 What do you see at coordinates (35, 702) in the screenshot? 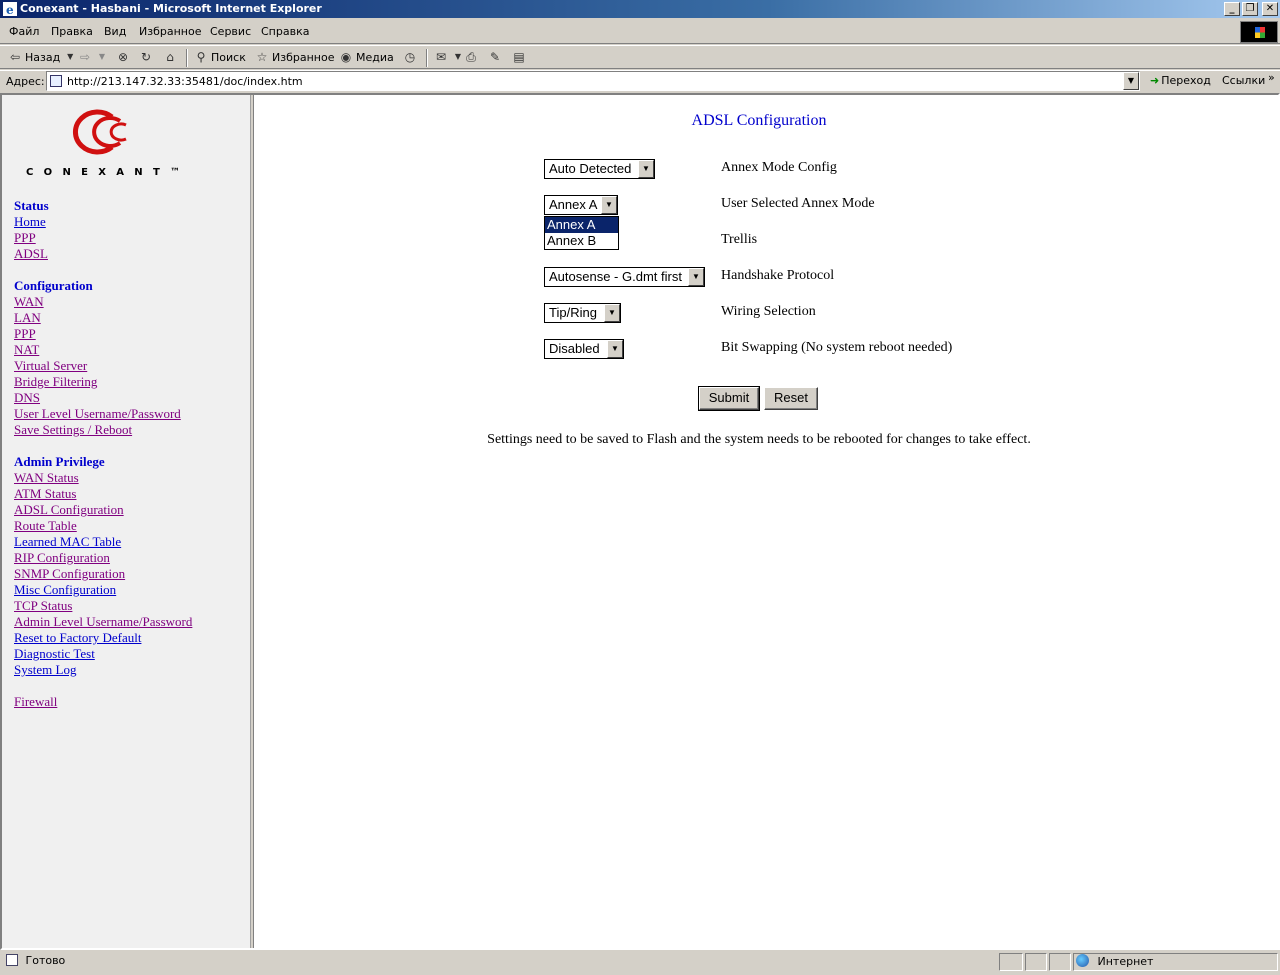
I see `nav-link-firewall: Firewall` at bounding box center [35, 702].